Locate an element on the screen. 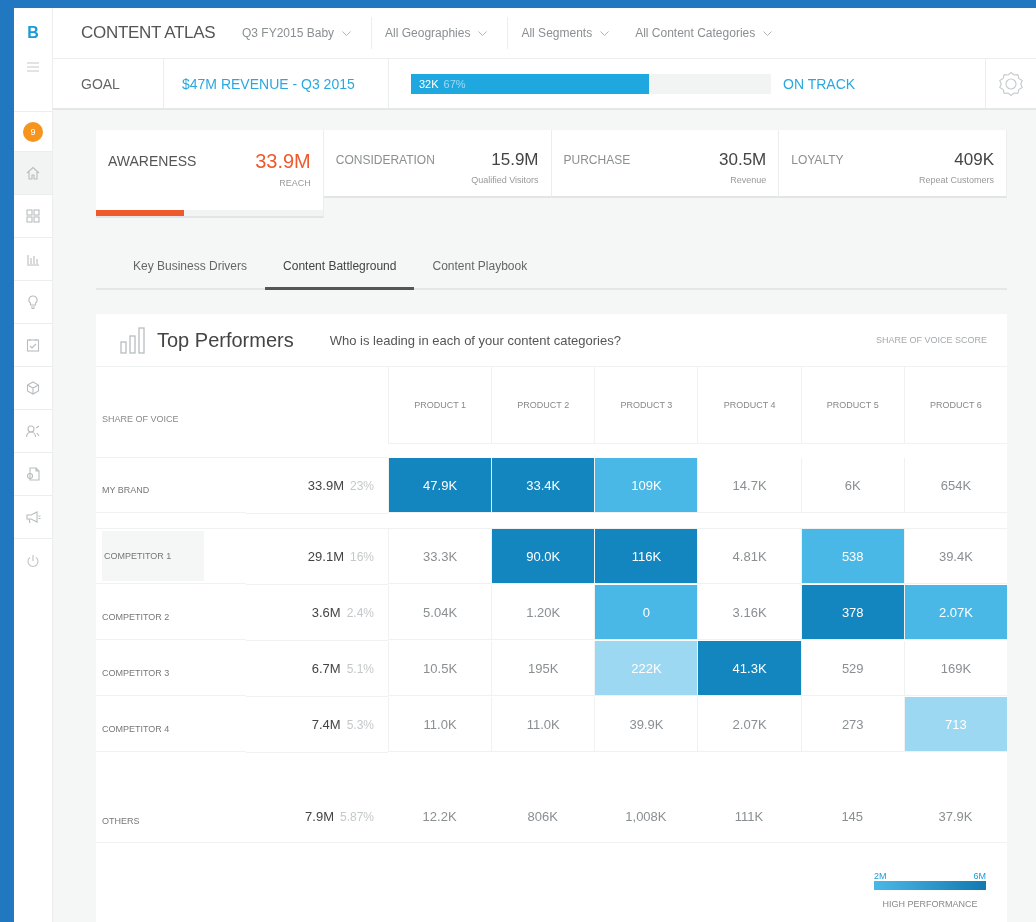 The image size is (1036, 922). row-label: MY BRAND is located at coordinates (152, 485).